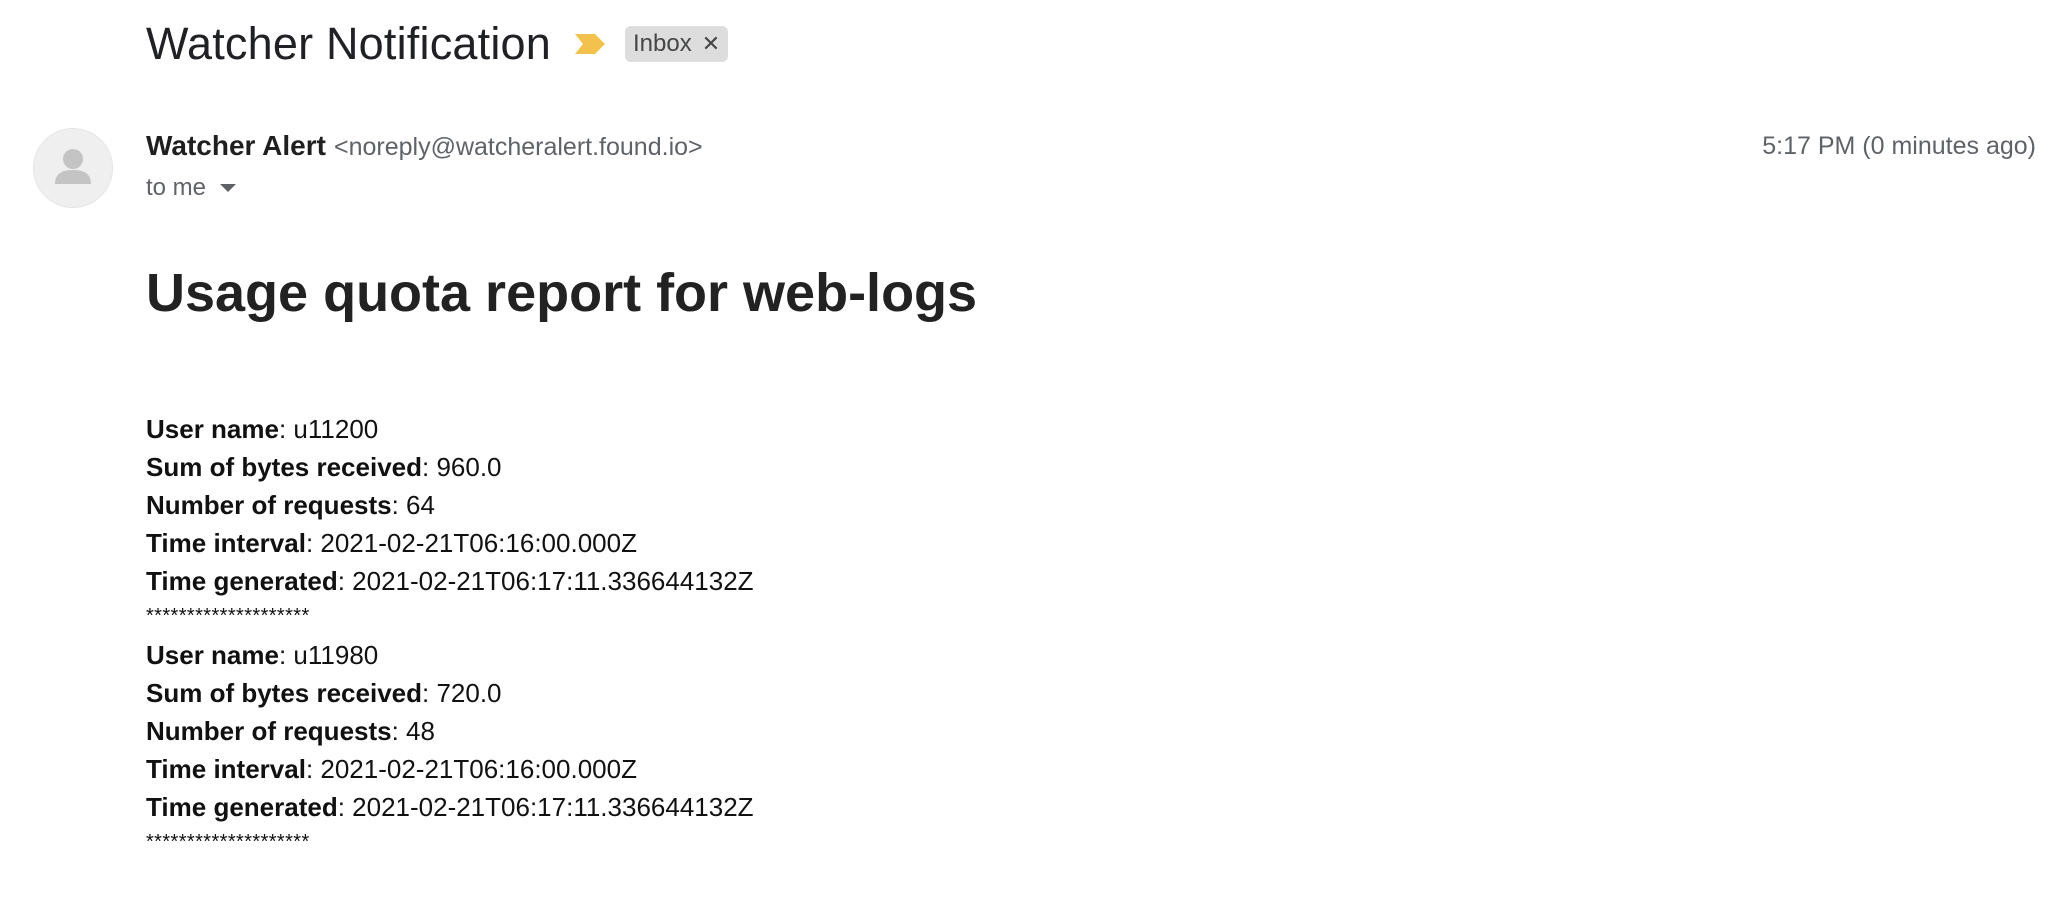  I want to click on caret-down-icon, so click(228, 188).